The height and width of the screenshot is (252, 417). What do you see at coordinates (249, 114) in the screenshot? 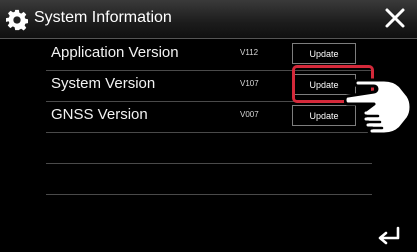
I see `version-value: V007` at bounding box center [249, 114].